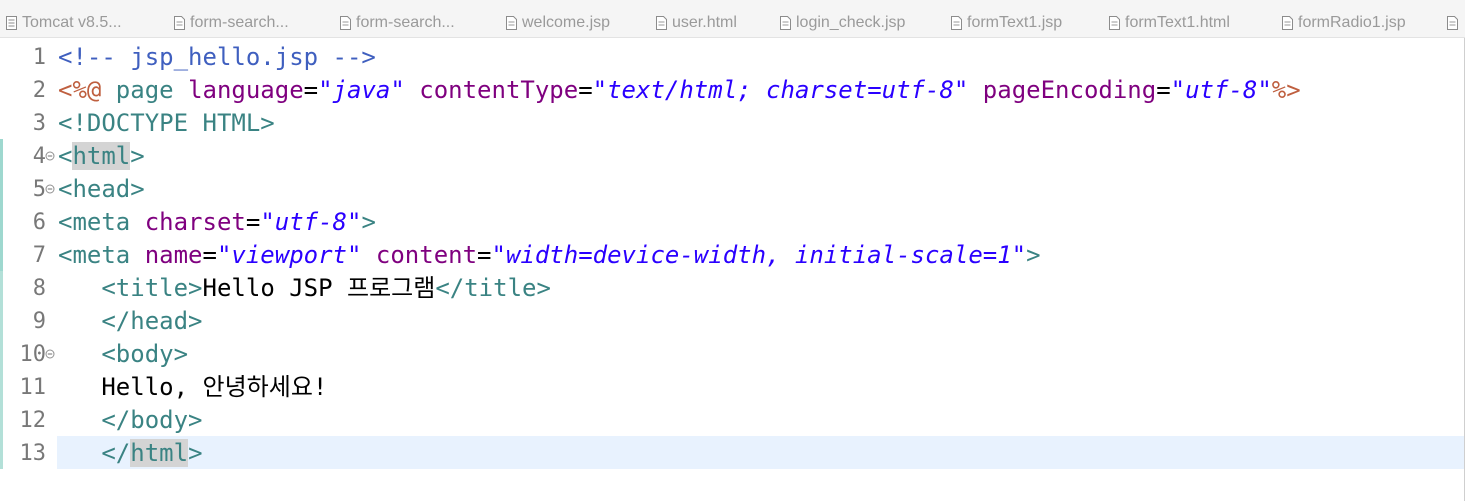 The image size is (1465, 501). I want to click on code-line: <!-- jsp_hello.jsp -->, so click(217, 57).